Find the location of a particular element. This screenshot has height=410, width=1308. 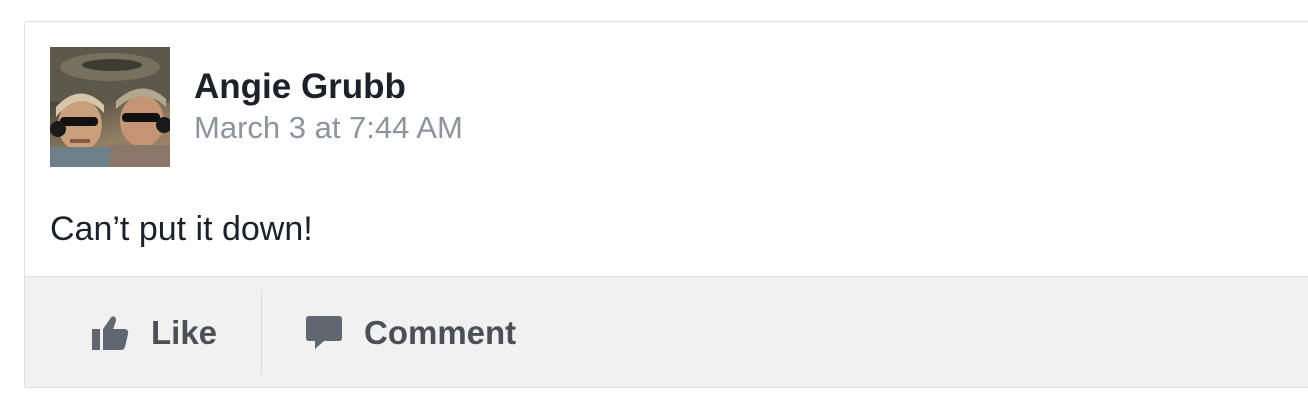

author-name: Angie Grubb is located at coordinates (328, 87).